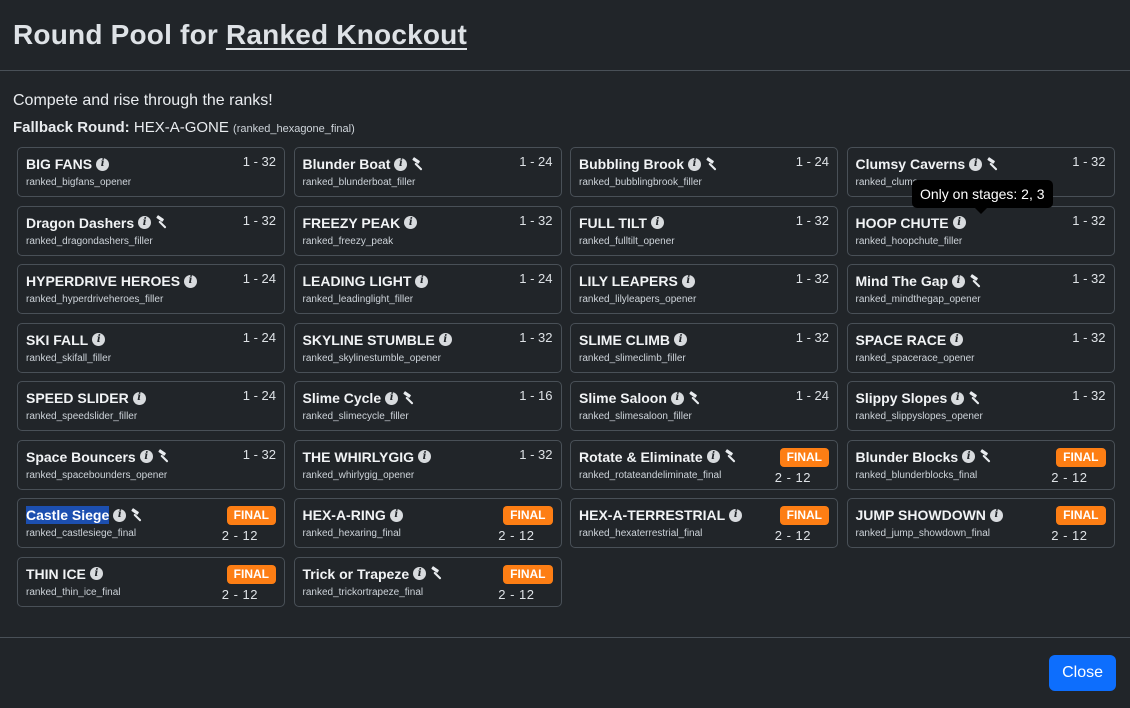 The image size is (1130, 708). Describe the element at coordinates (704, 223) in the screenshot. I see `round-title: FULL TILT i` at that location.